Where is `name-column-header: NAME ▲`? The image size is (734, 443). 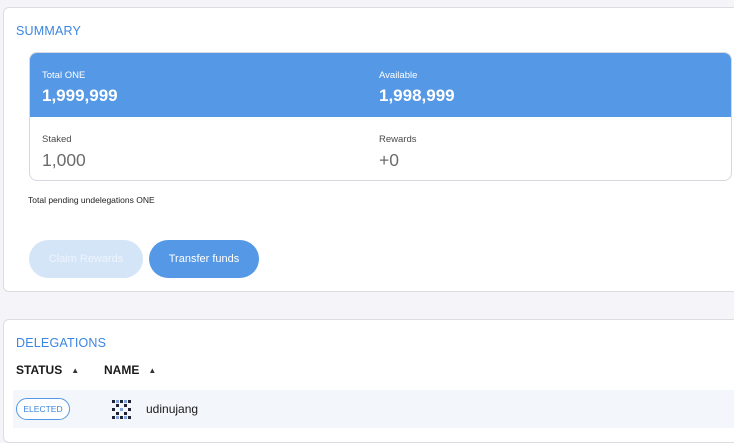 name-column-header: NAME ▲ is located at coordinates (130, 370).